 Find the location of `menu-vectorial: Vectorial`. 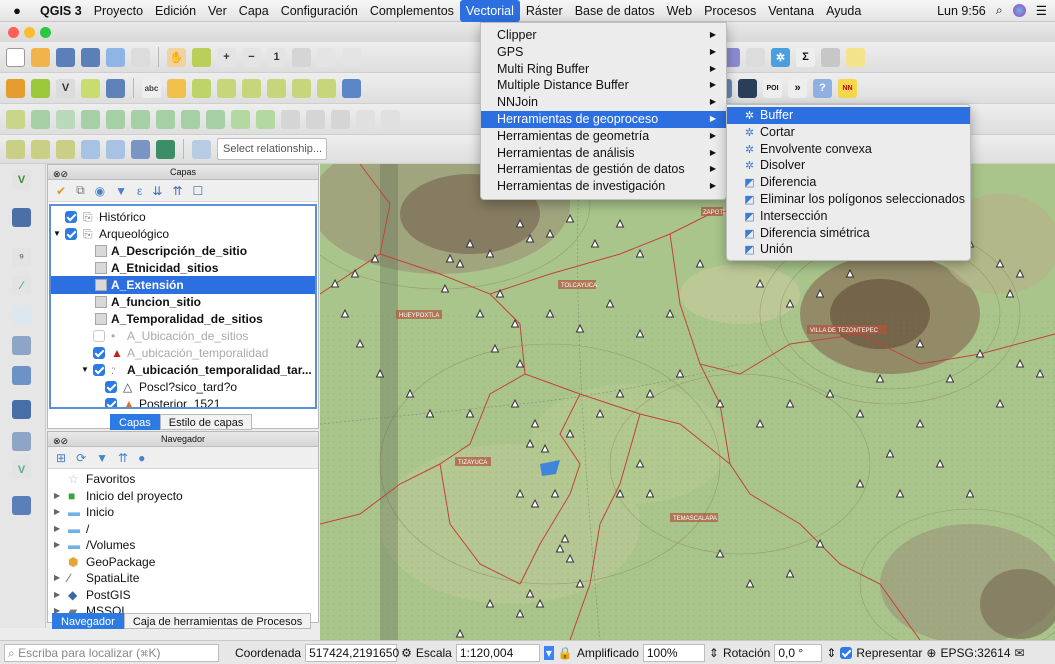

menu-vectorial: Vectorial is located at coordinates (489, 11).